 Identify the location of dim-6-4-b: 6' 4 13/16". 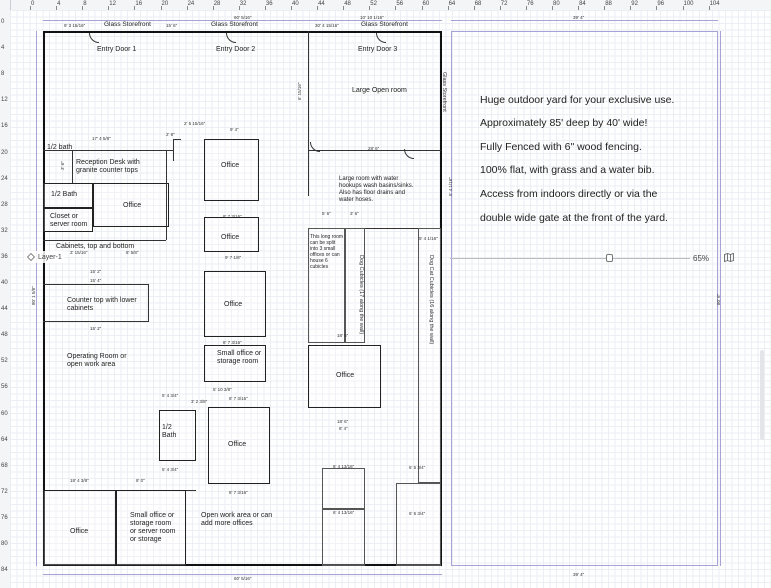
(344, 512).